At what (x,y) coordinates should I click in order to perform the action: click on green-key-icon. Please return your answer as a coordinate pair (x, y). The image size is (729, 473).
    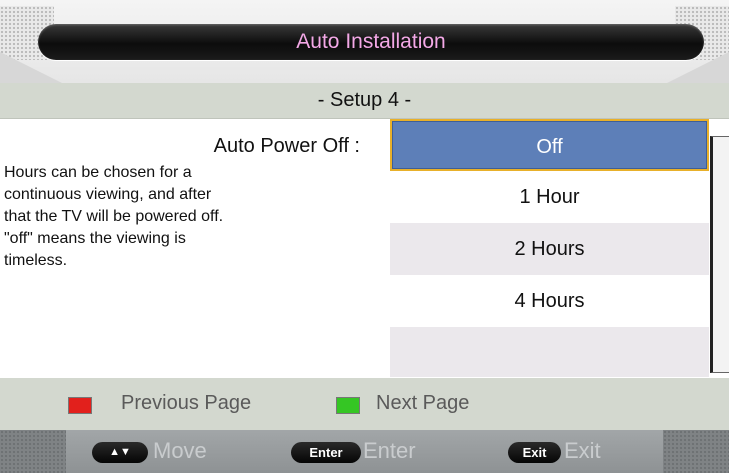
    Looking at the image, I should click on (348, 405).